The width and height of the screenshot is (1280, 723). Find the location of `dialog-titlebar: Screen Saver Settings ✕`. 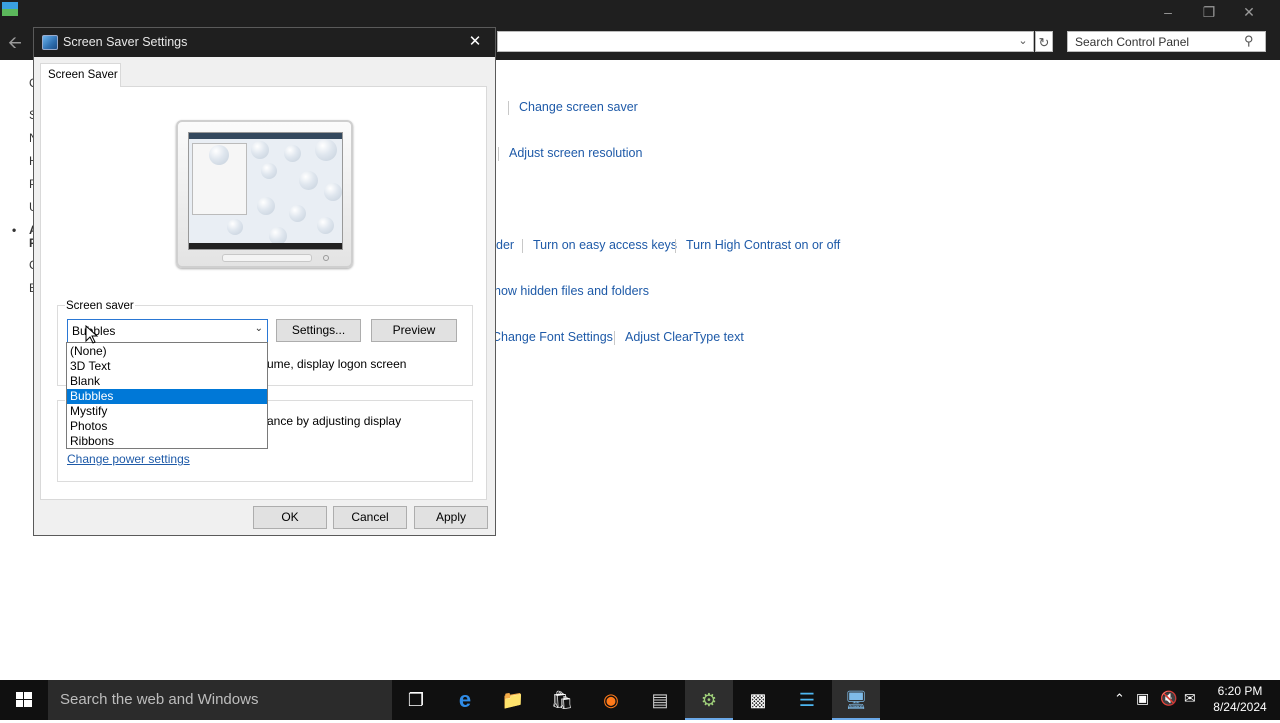

dialog-titlebar: Screen Saver Settings ✕ is located at coordinates (264, 42).